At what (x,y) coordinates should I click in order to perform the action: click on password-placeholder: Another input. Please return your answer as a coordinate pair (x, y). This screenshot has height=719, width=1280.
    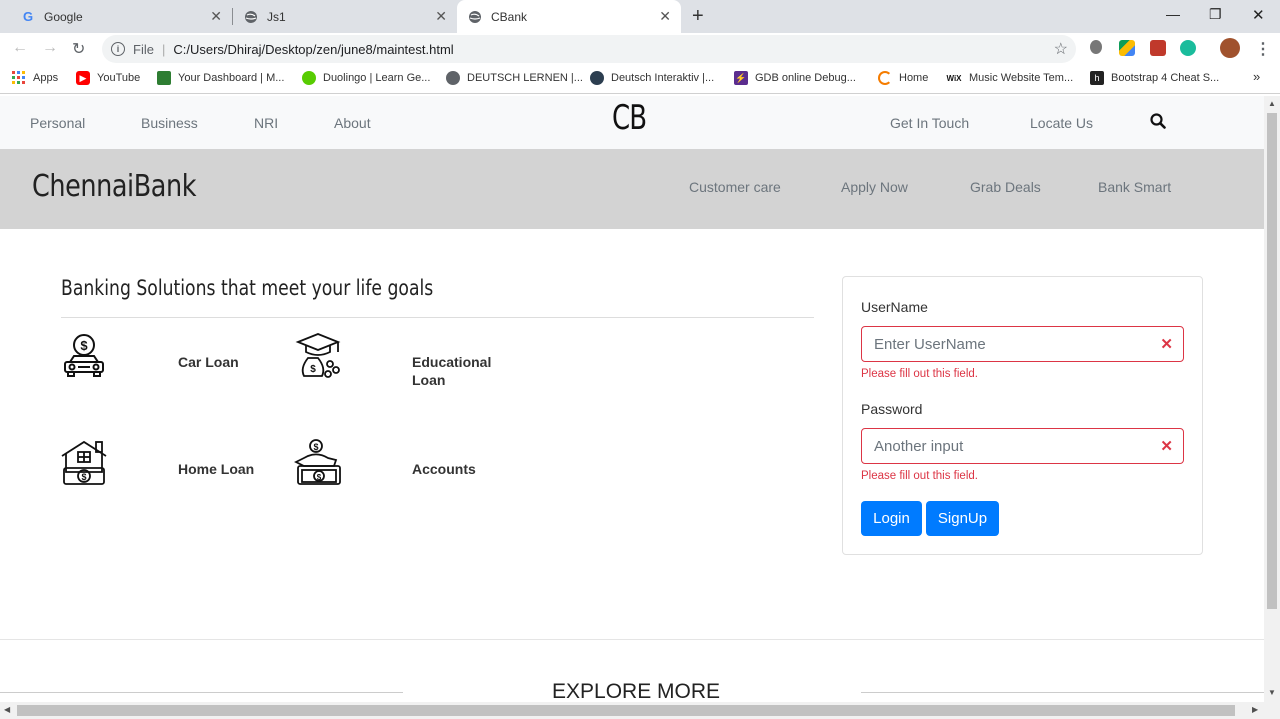
    Looking at the image, I should click on (919, 446).